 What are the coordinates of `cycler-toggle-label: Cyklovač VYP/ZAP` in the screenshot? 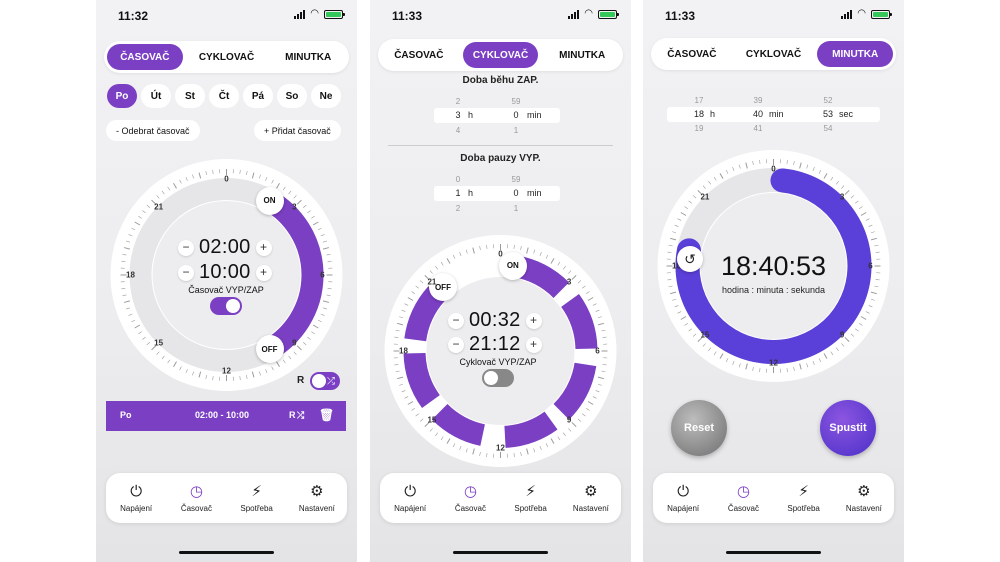 It's located at (498, 362).